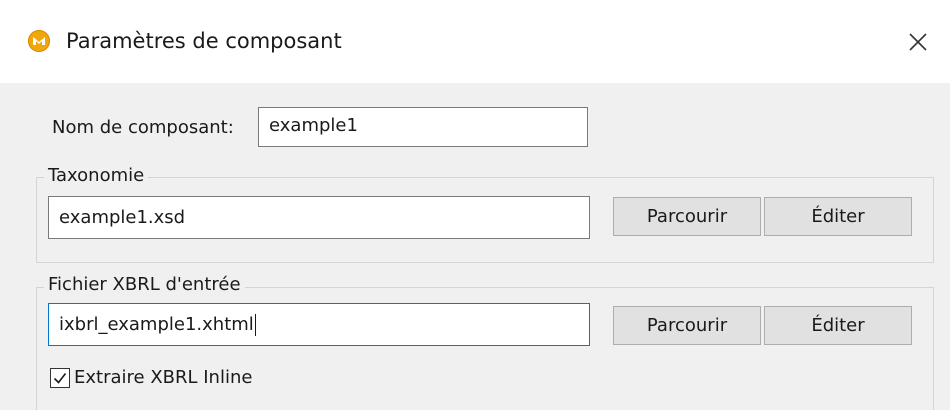 The width and height of the screenshot is (950, 410). I want to click on checkmark-icon, so click(60, 378).